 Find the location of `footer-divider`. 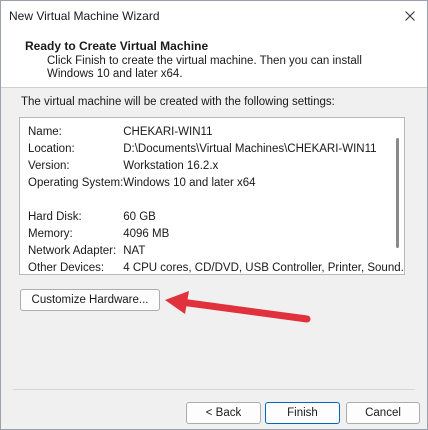

footer-divider is located at coordinates (214, 389).